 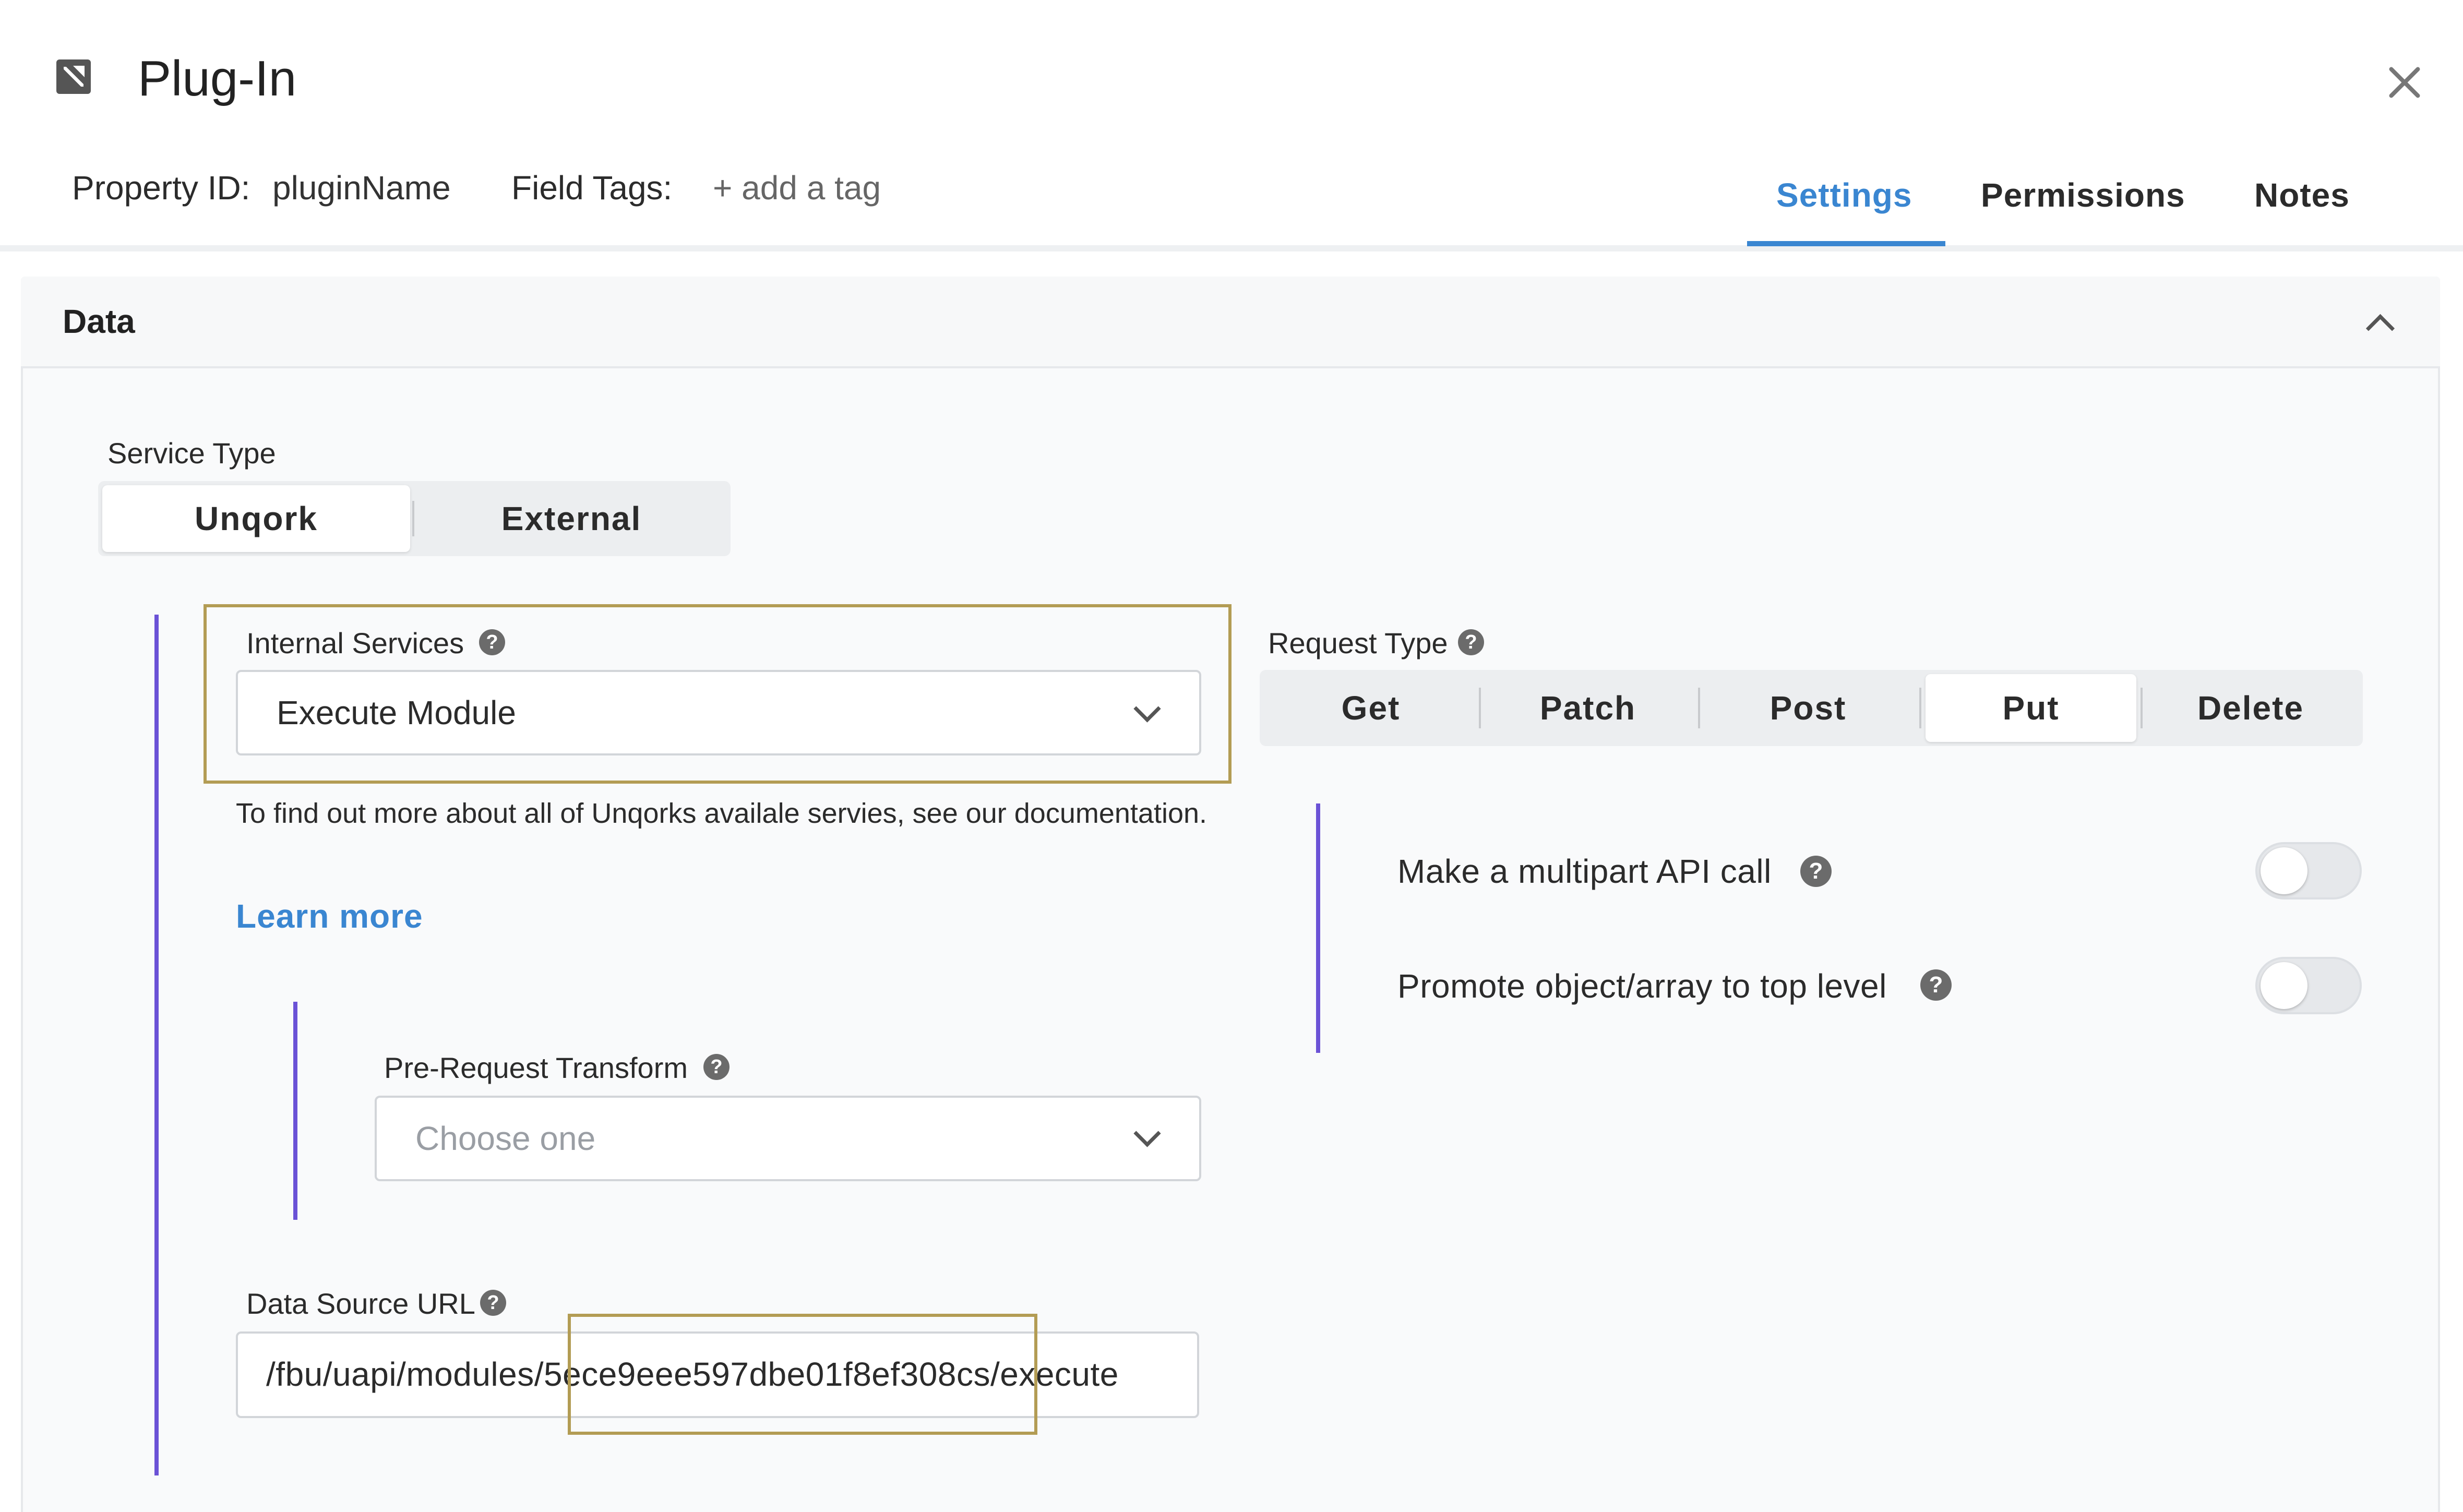 I want to click on module-id-highlight, so click(x=802, y=1374).